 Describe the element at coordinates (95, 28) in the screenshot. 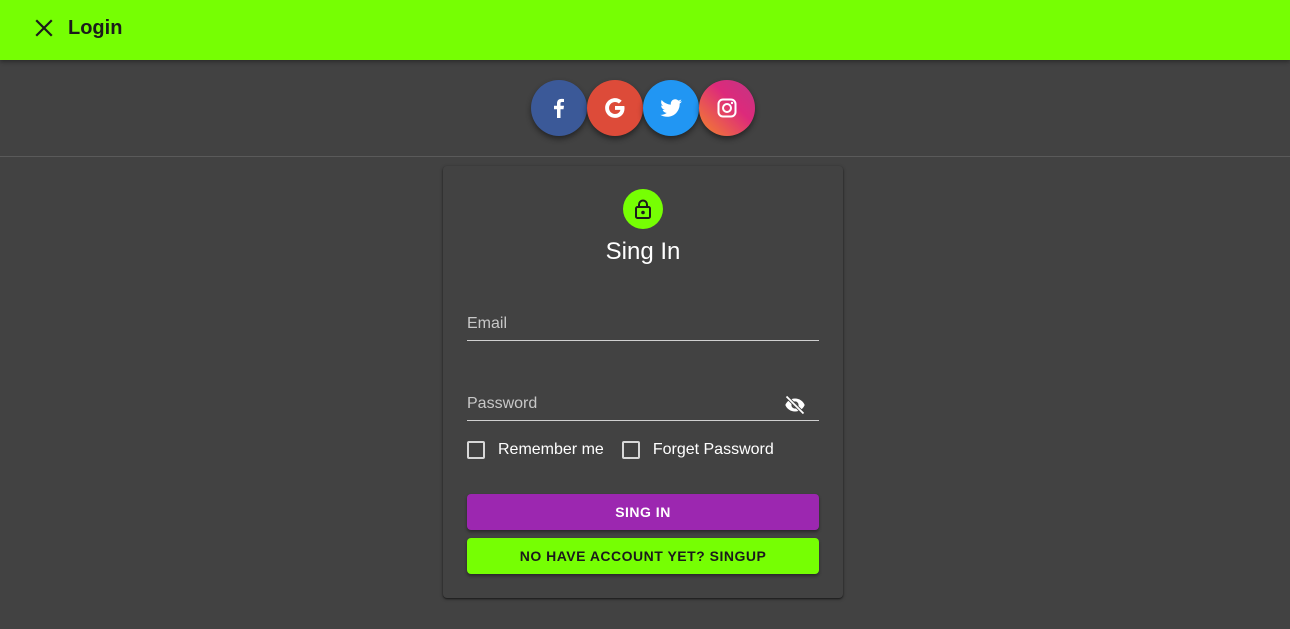

I see `page-title: Login` at that location.